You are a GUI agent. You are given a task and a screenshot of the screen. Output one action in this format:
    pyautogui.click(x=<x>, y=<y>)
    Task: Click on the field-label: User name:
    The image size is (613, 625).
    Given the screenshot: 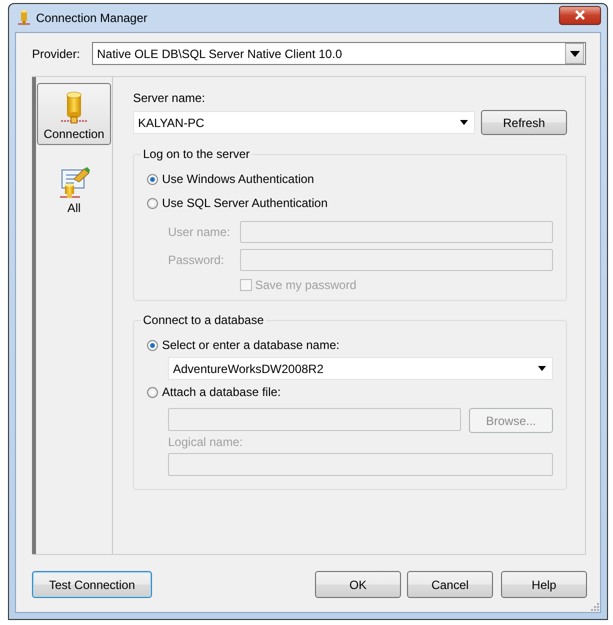 What is the action you would take?
    pyautogui.click(x=200, y=232)
    